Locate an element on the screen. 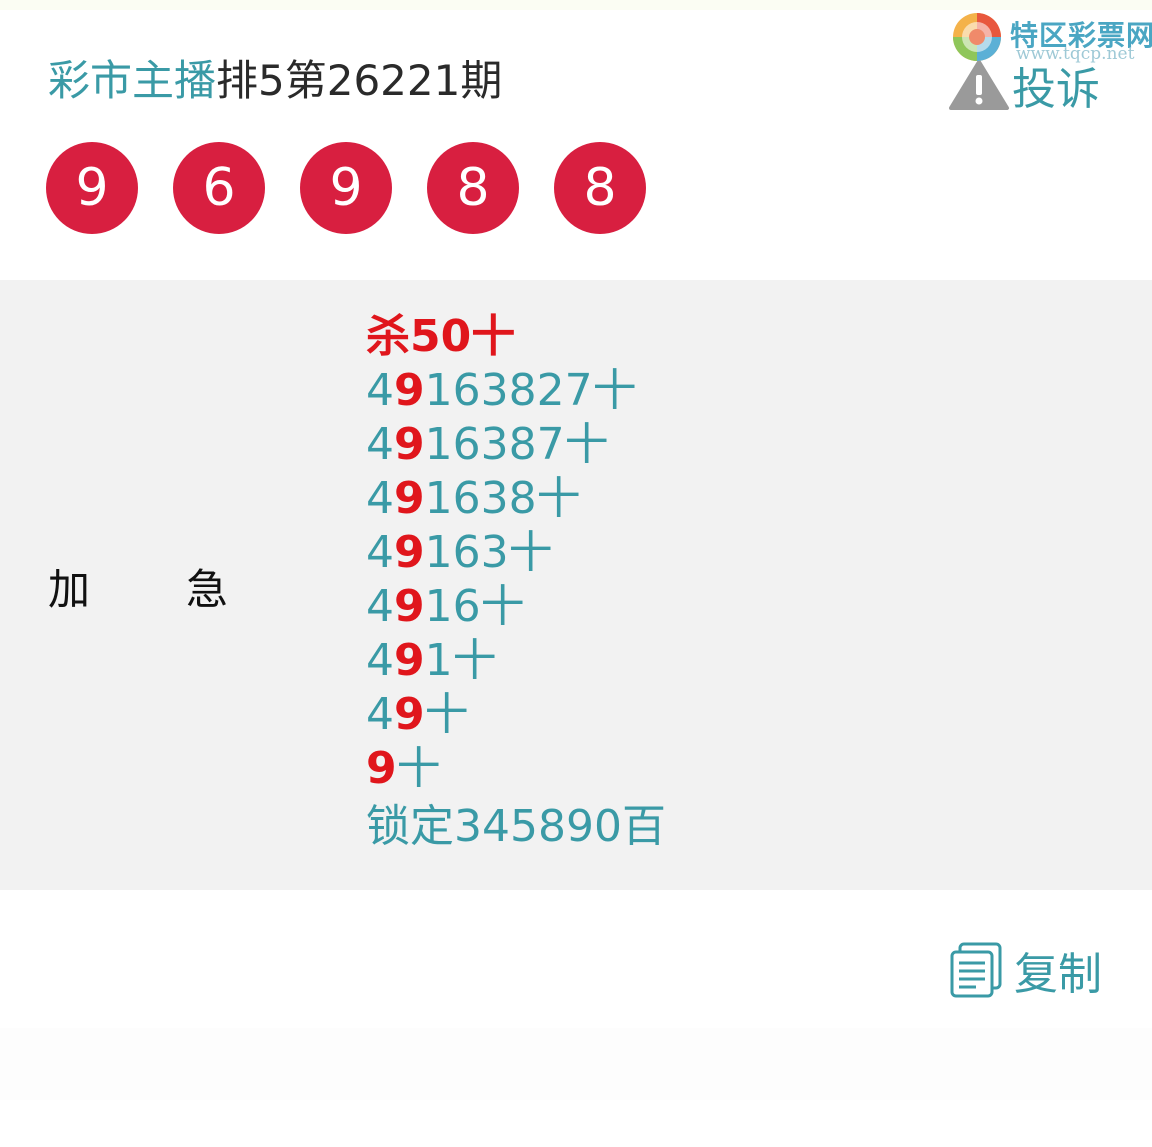 The image size is (1152, 1147). site-logo-icon is located at coordinates (977, 37).